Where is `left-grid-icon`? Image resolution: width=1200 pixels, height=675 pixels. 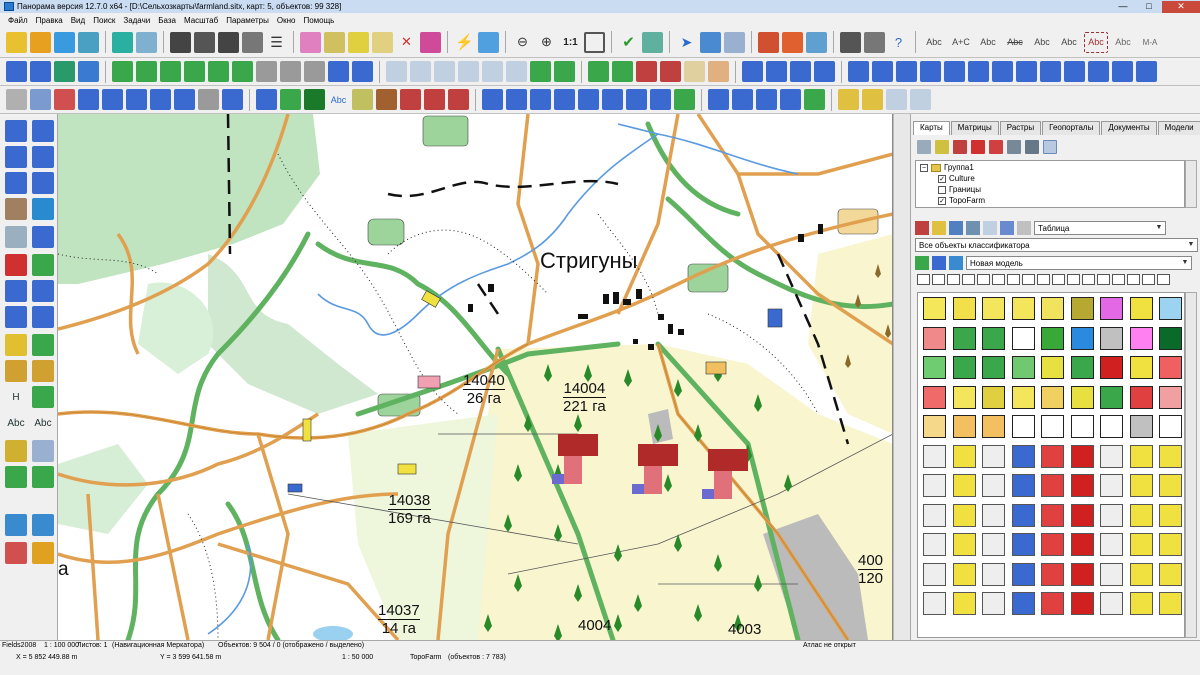
left-grid-icon is located at coordinates (16, 477).